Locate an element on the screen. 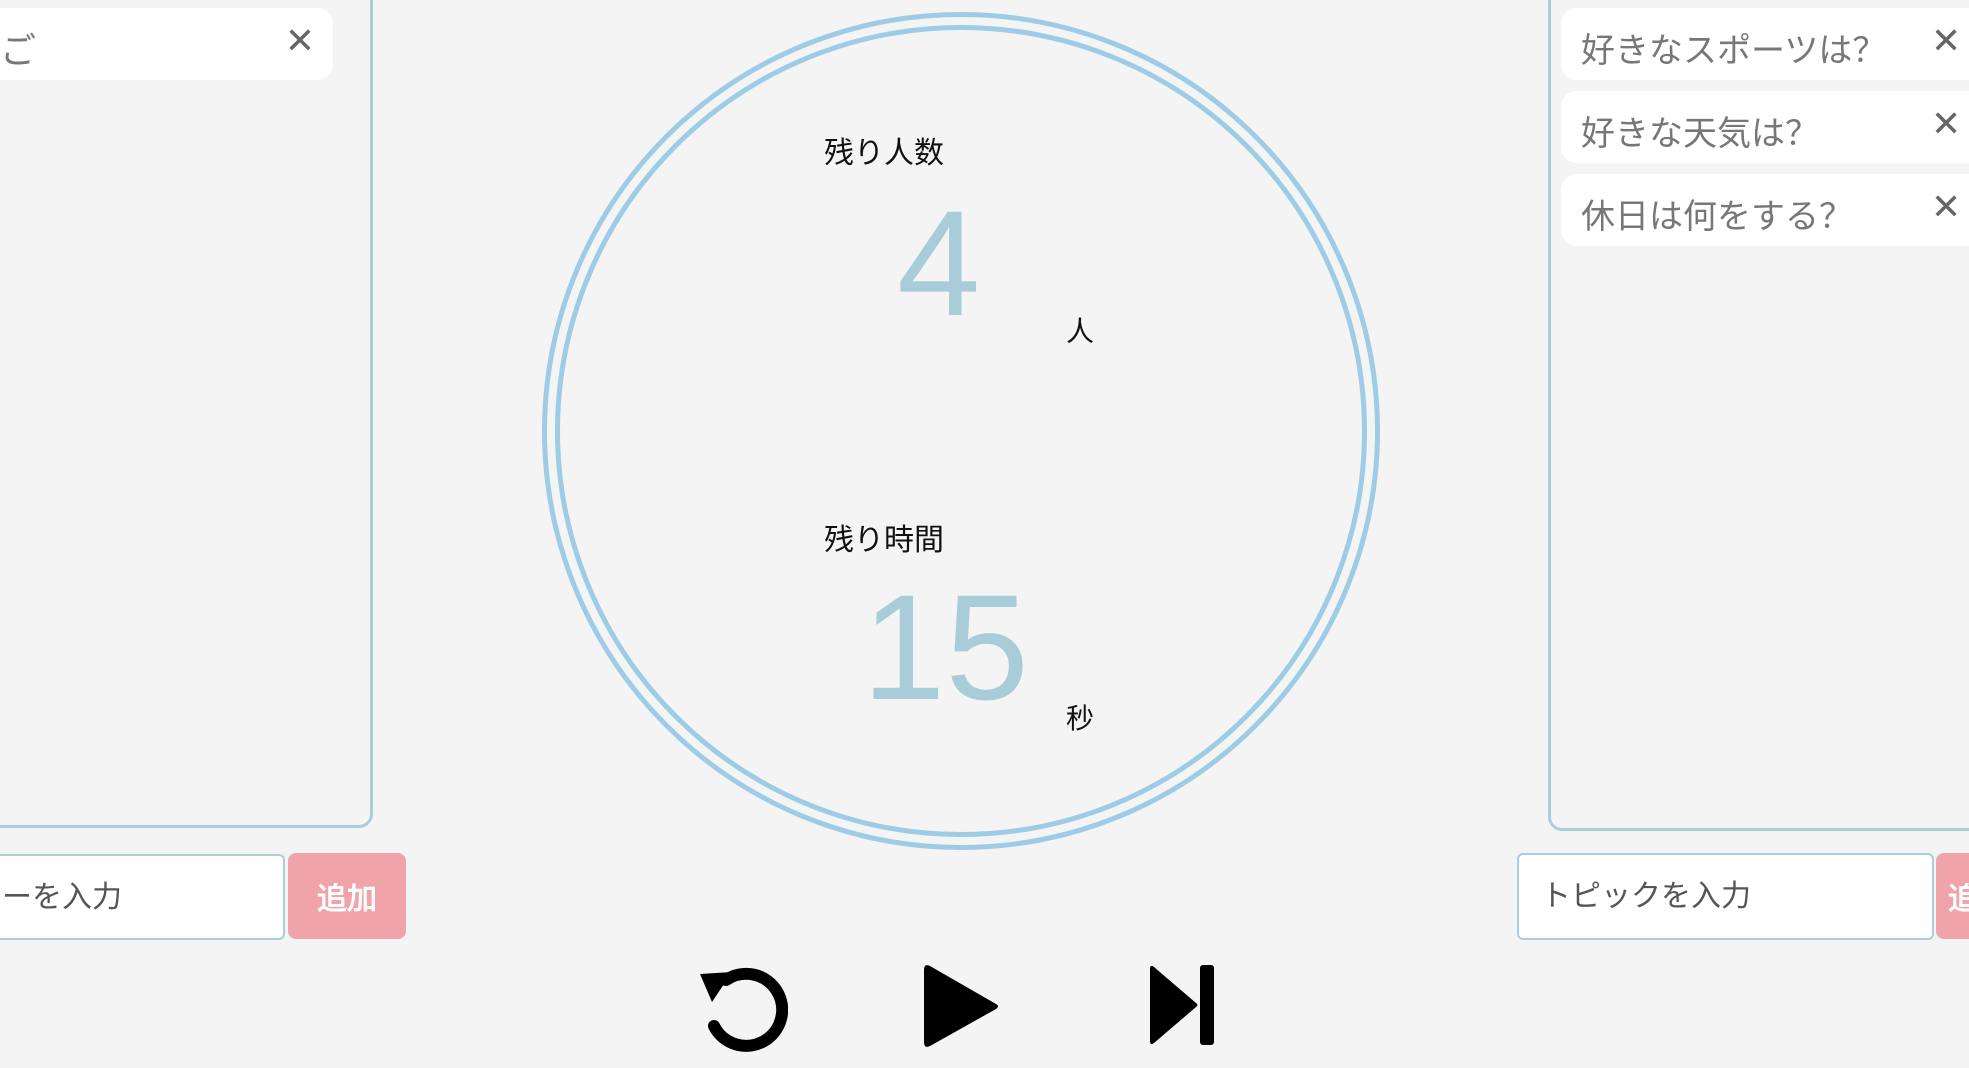 The width and height of the screenshot is (1969, 1068). reset-button is located at coordinates (740, 1008).